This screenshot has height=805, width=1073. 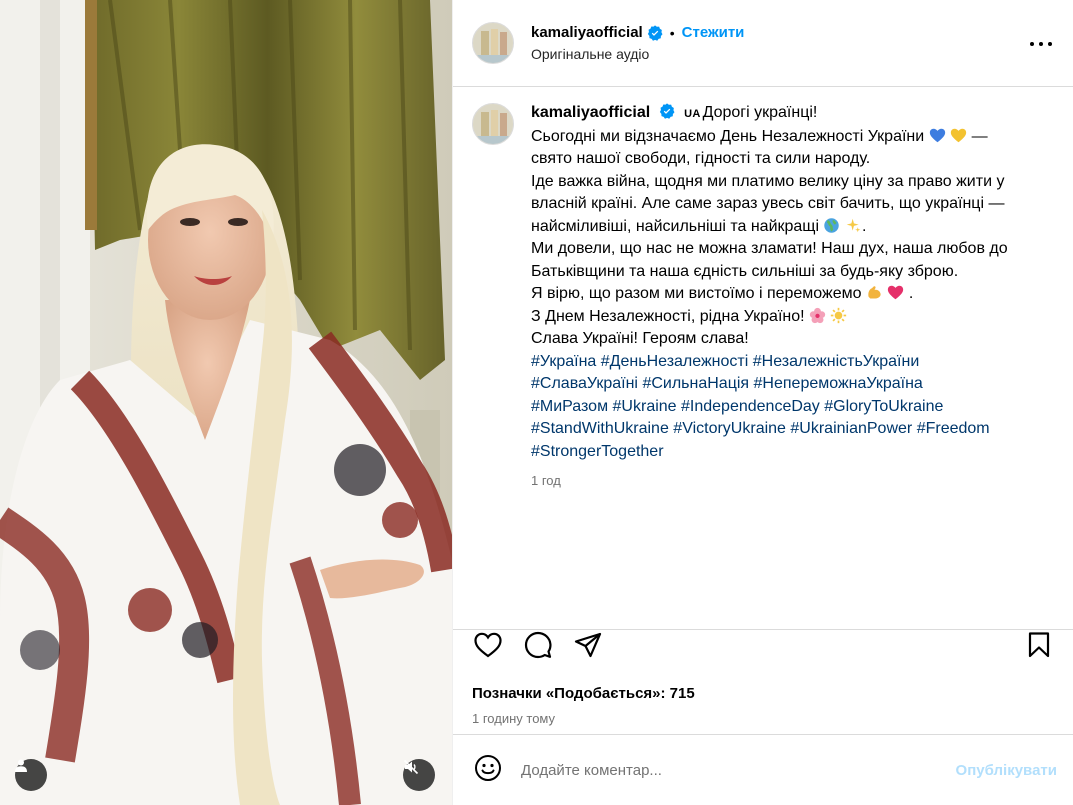 I want to click on hashtag-link: #UkrainianPower, so click(x=851, y=428).